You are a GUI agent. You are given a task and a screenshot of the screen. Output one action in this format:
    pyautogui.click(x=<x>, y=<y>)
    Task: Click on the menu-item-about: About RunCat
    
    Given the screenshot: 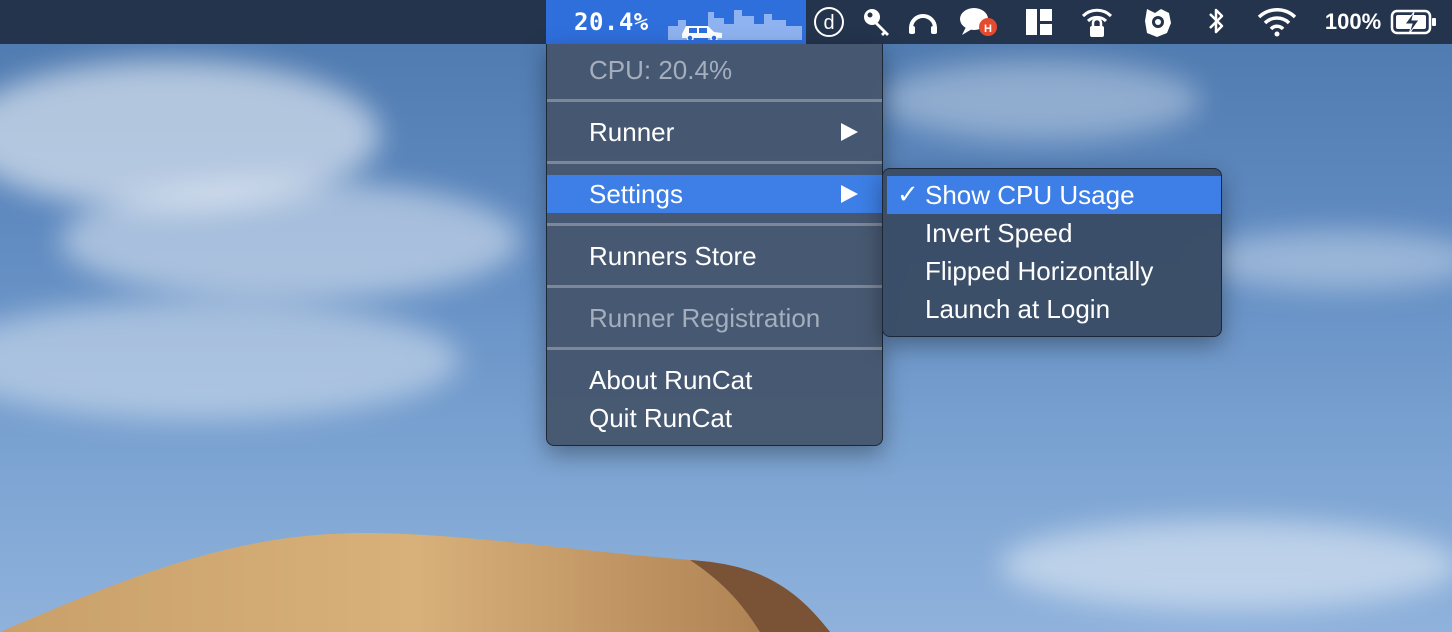 What is the action you would take?
    pyautogui.click(x=714, y=380)
    